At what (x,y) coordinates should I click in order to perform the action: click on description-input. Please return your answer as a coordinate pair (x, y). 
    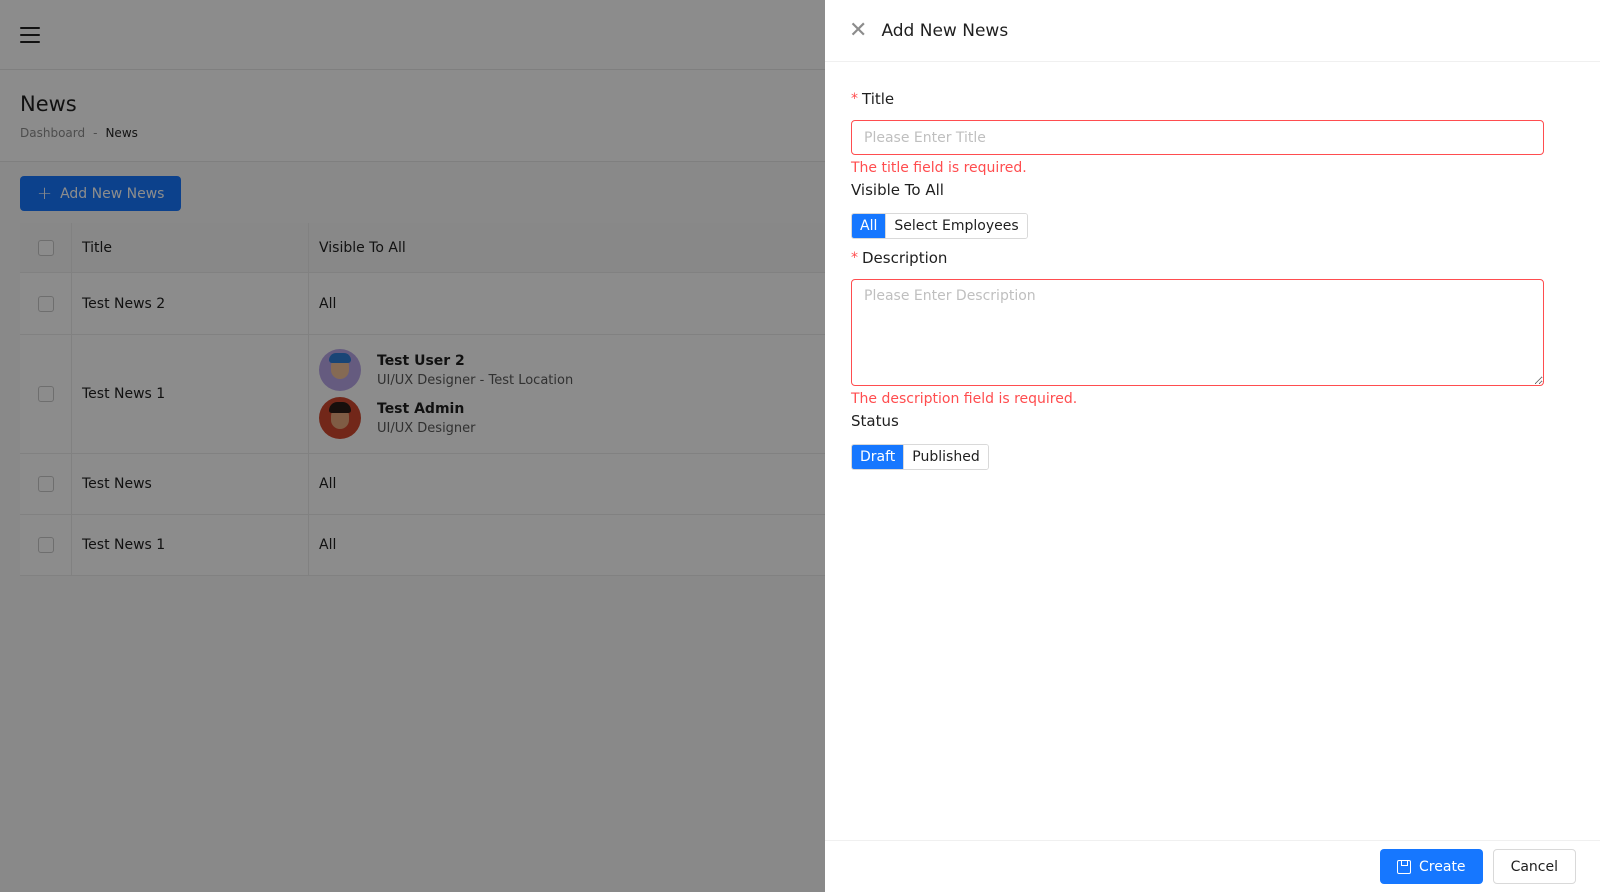
    Looking at the image, I should click on (1197, 332).